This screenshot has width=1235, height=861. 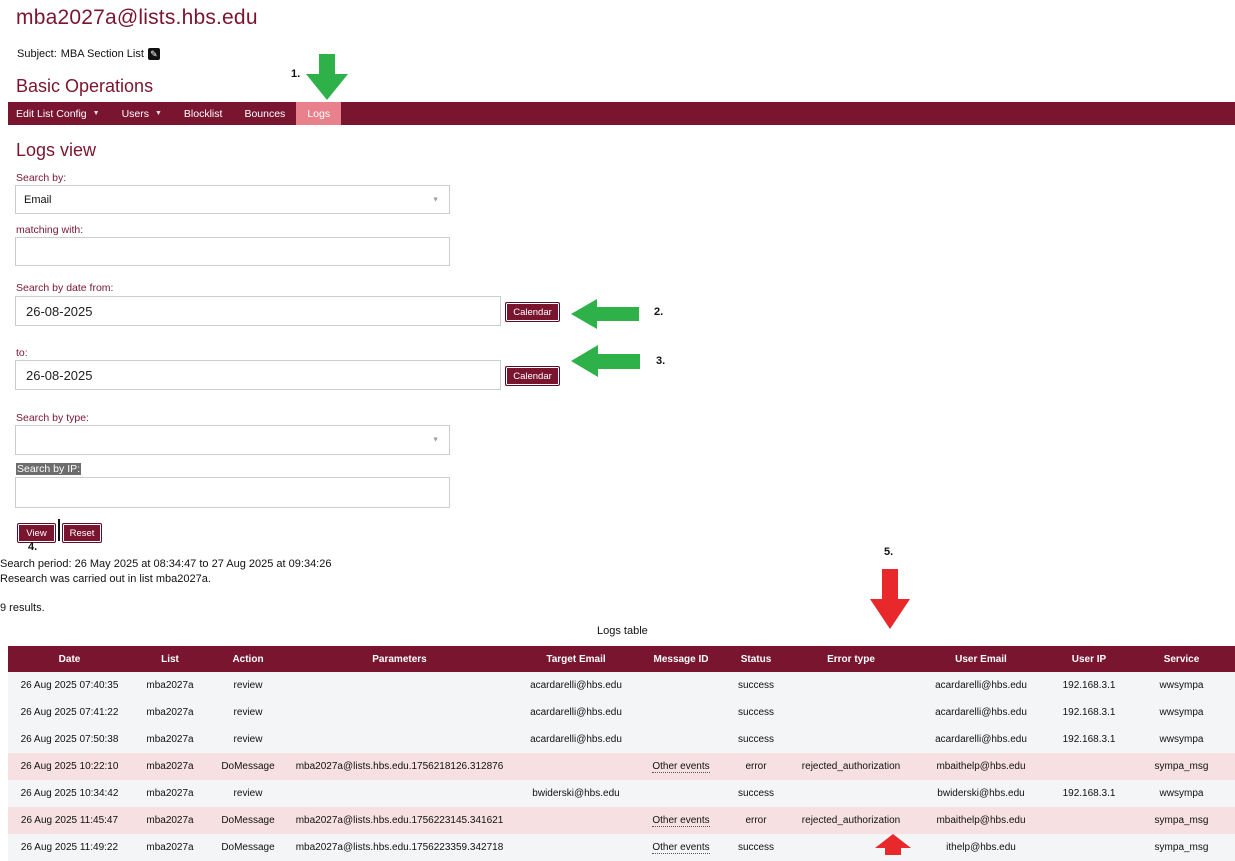 What do you see at coordinates (981, 793) in the screenshot?
I see `cell-user-email: bwiderski@hbs.edu` at bounding box center [981, 793].